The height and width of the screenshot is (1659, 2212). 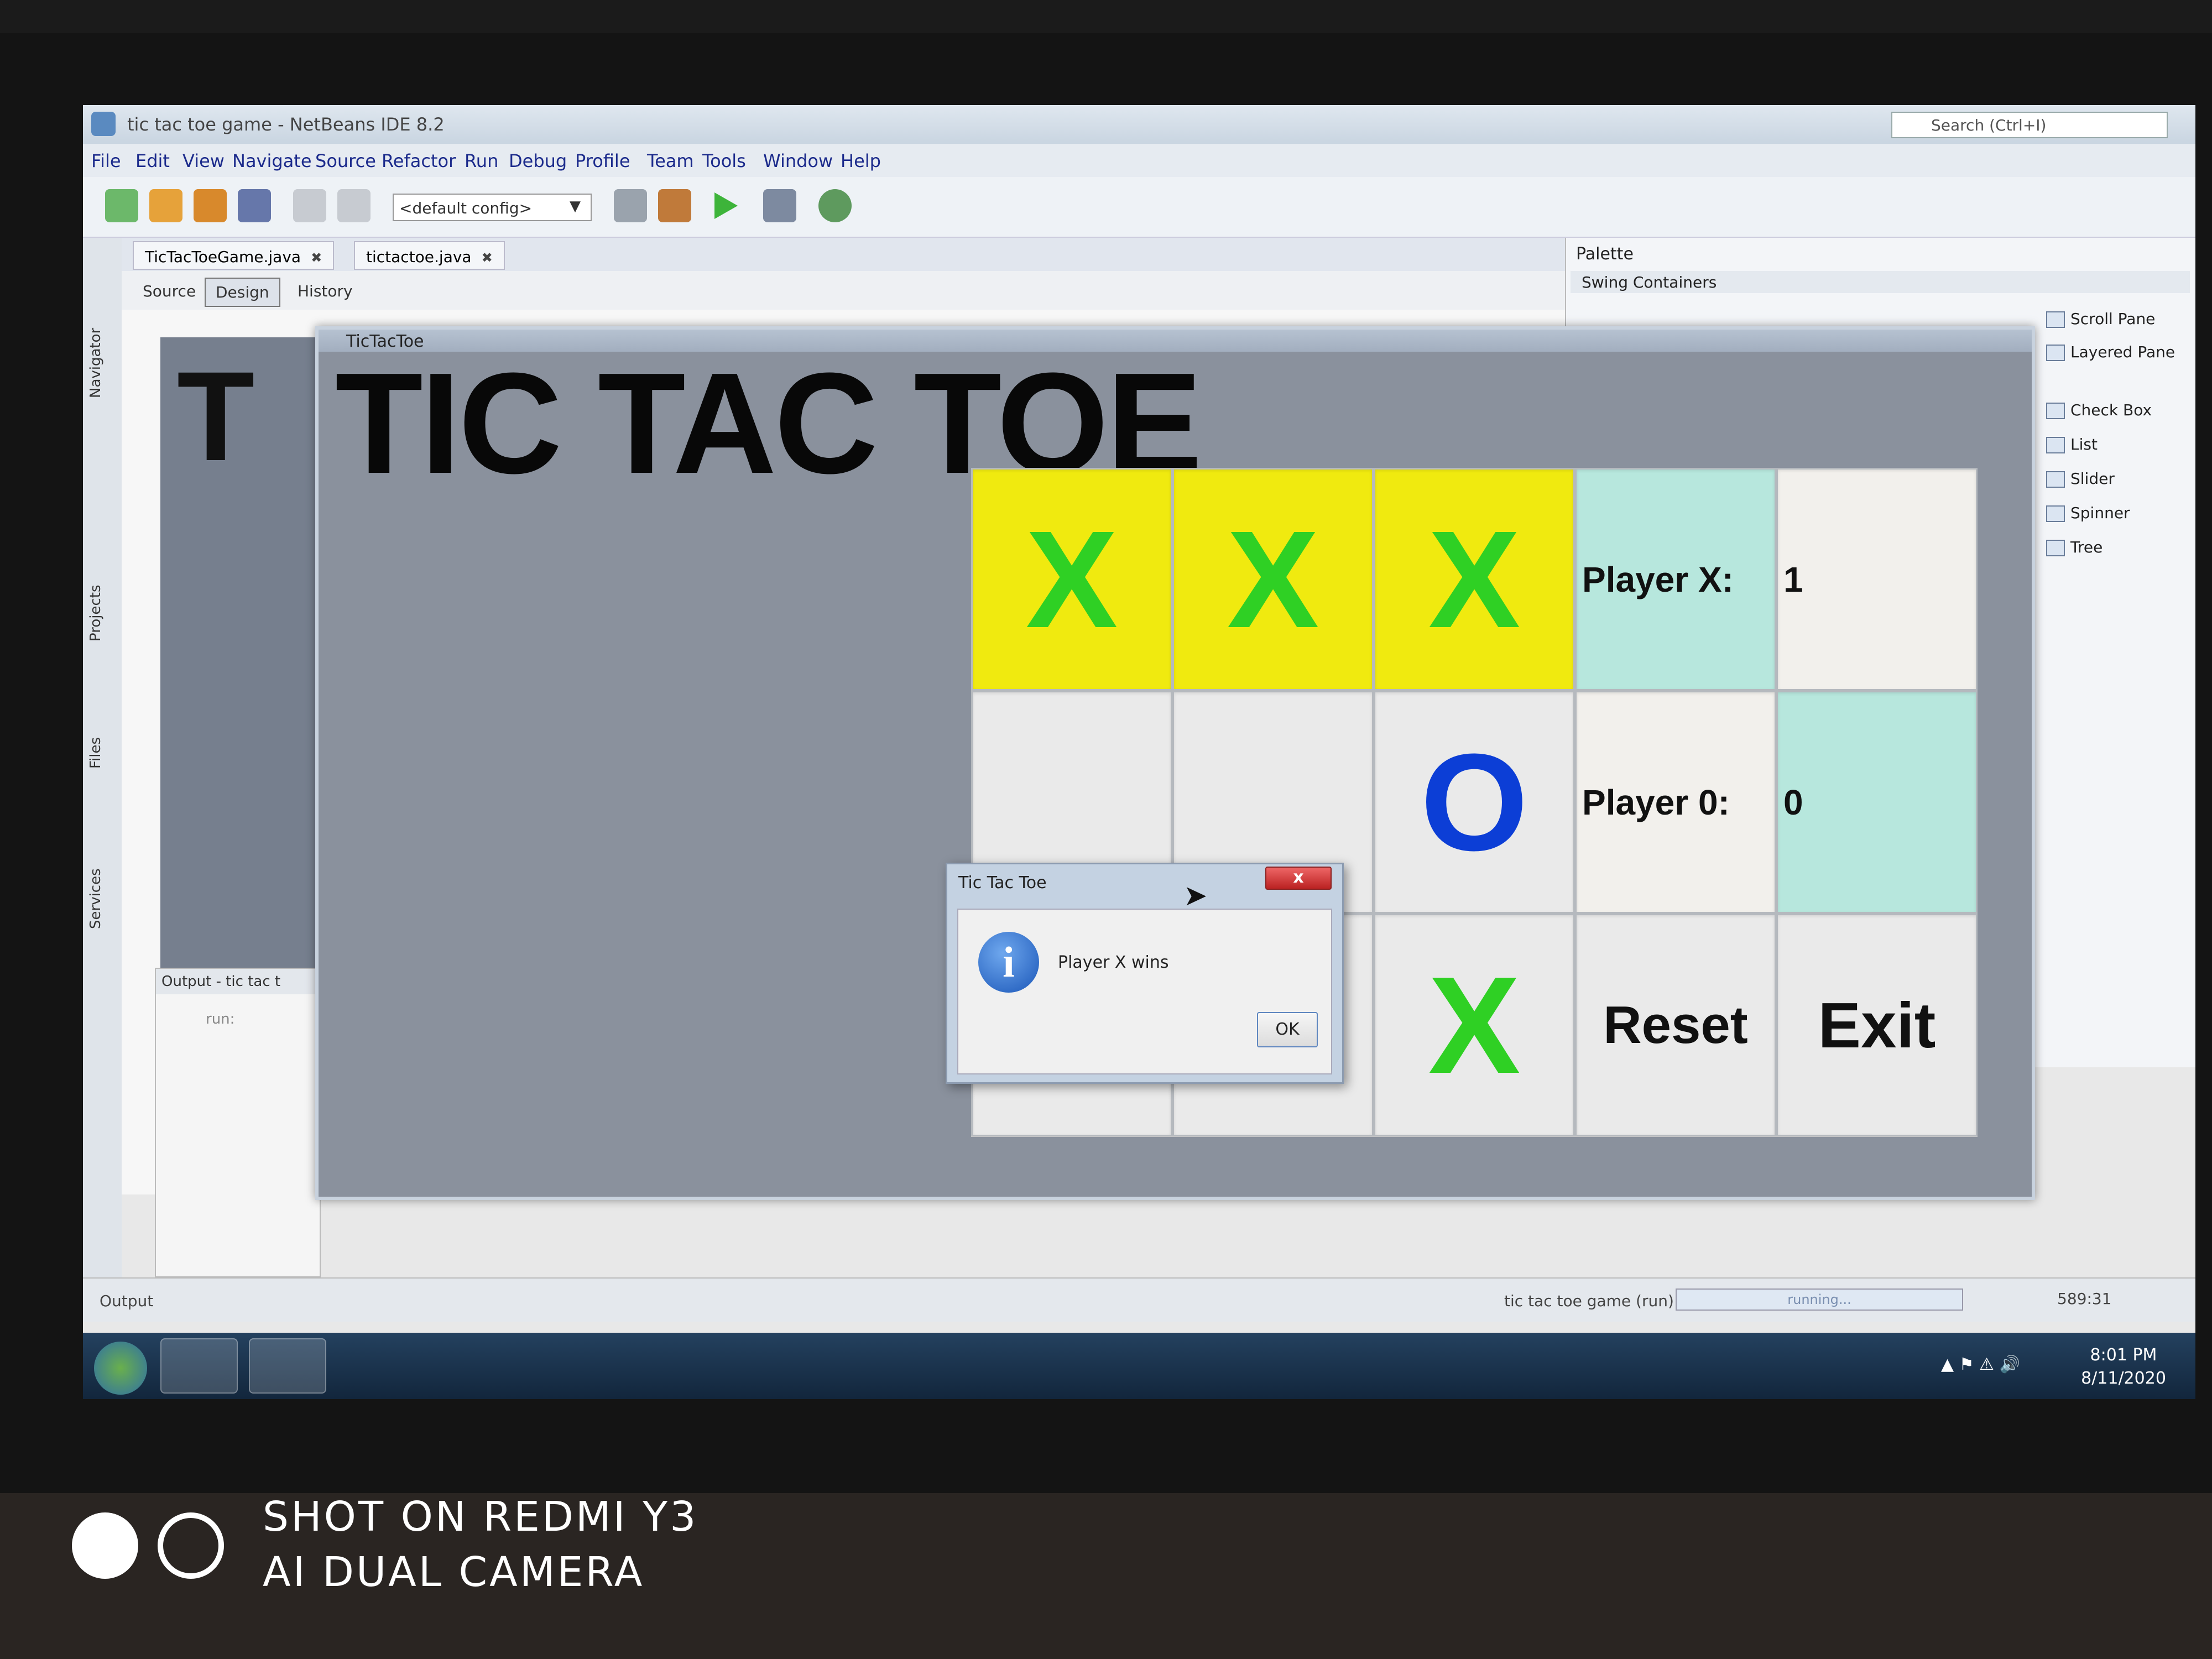 I want to click on output-line: run:, so click(x=221, y=1019).